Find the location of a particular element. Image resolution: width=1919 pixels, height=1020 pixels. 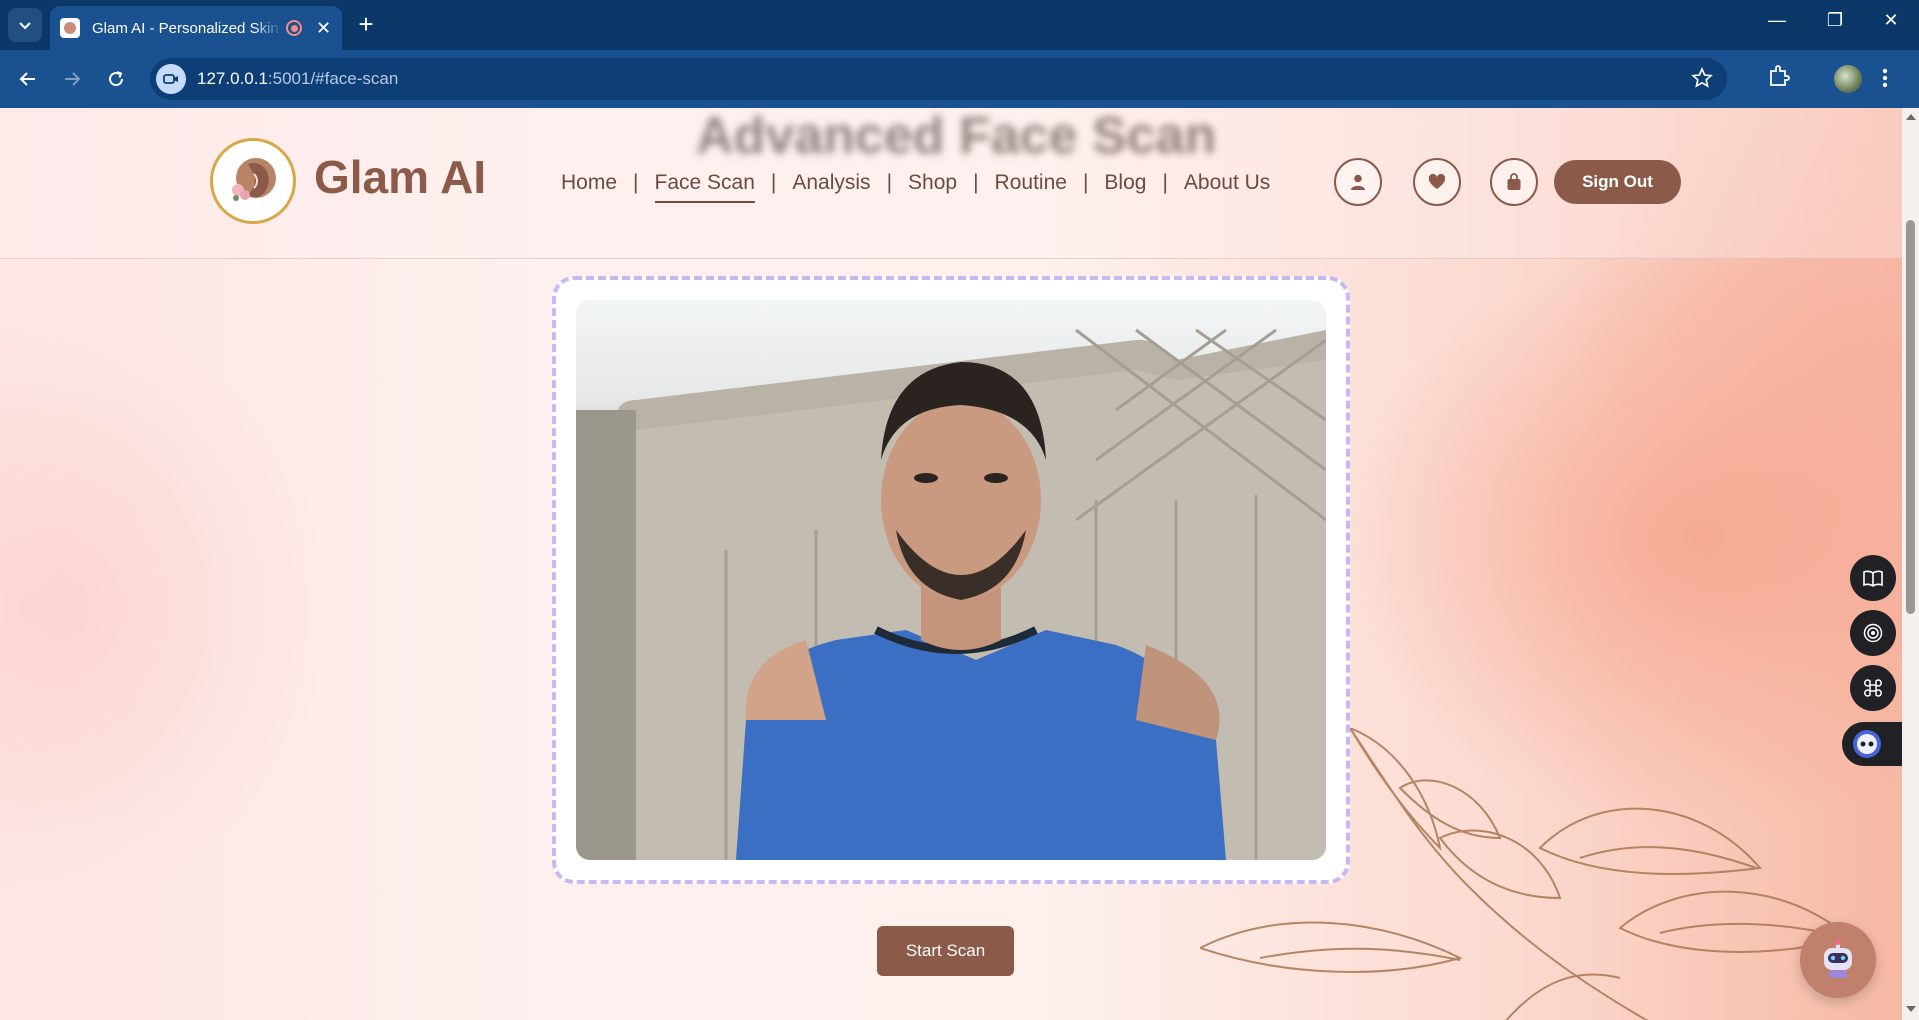

wishlist-button is located at coordinates (1437, 182).